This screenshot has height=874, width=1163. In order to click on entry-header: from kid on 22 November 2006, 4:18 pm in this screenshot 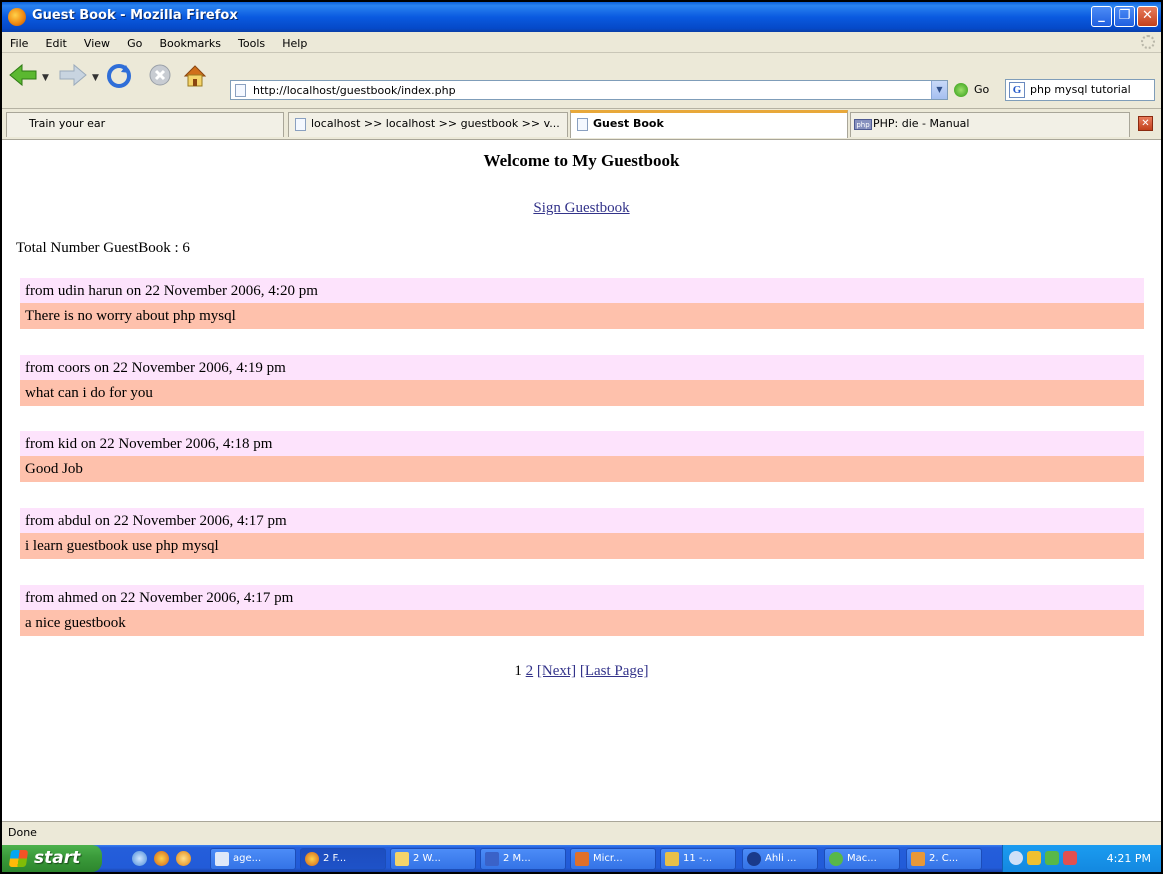, I will do `click(582, 443)`.